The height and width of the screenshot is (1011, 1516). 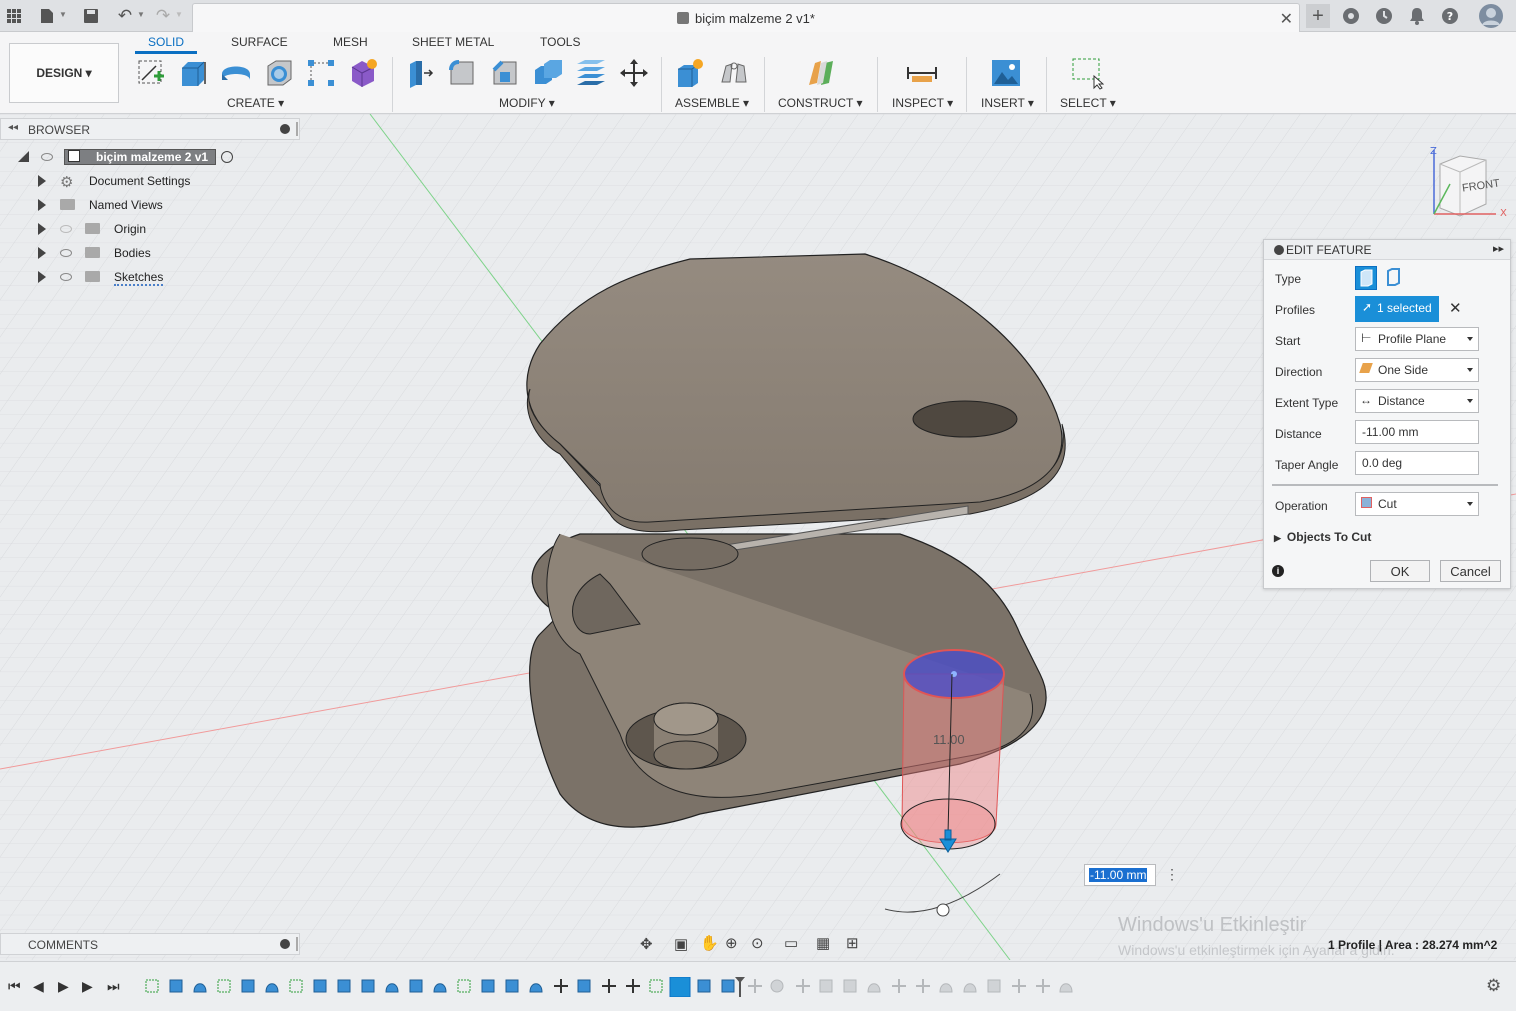 What do you see at coordinates (823, 943) in the screenshot?
I see `grid-settings-icon: ▦` at bounding box center [823, 943].